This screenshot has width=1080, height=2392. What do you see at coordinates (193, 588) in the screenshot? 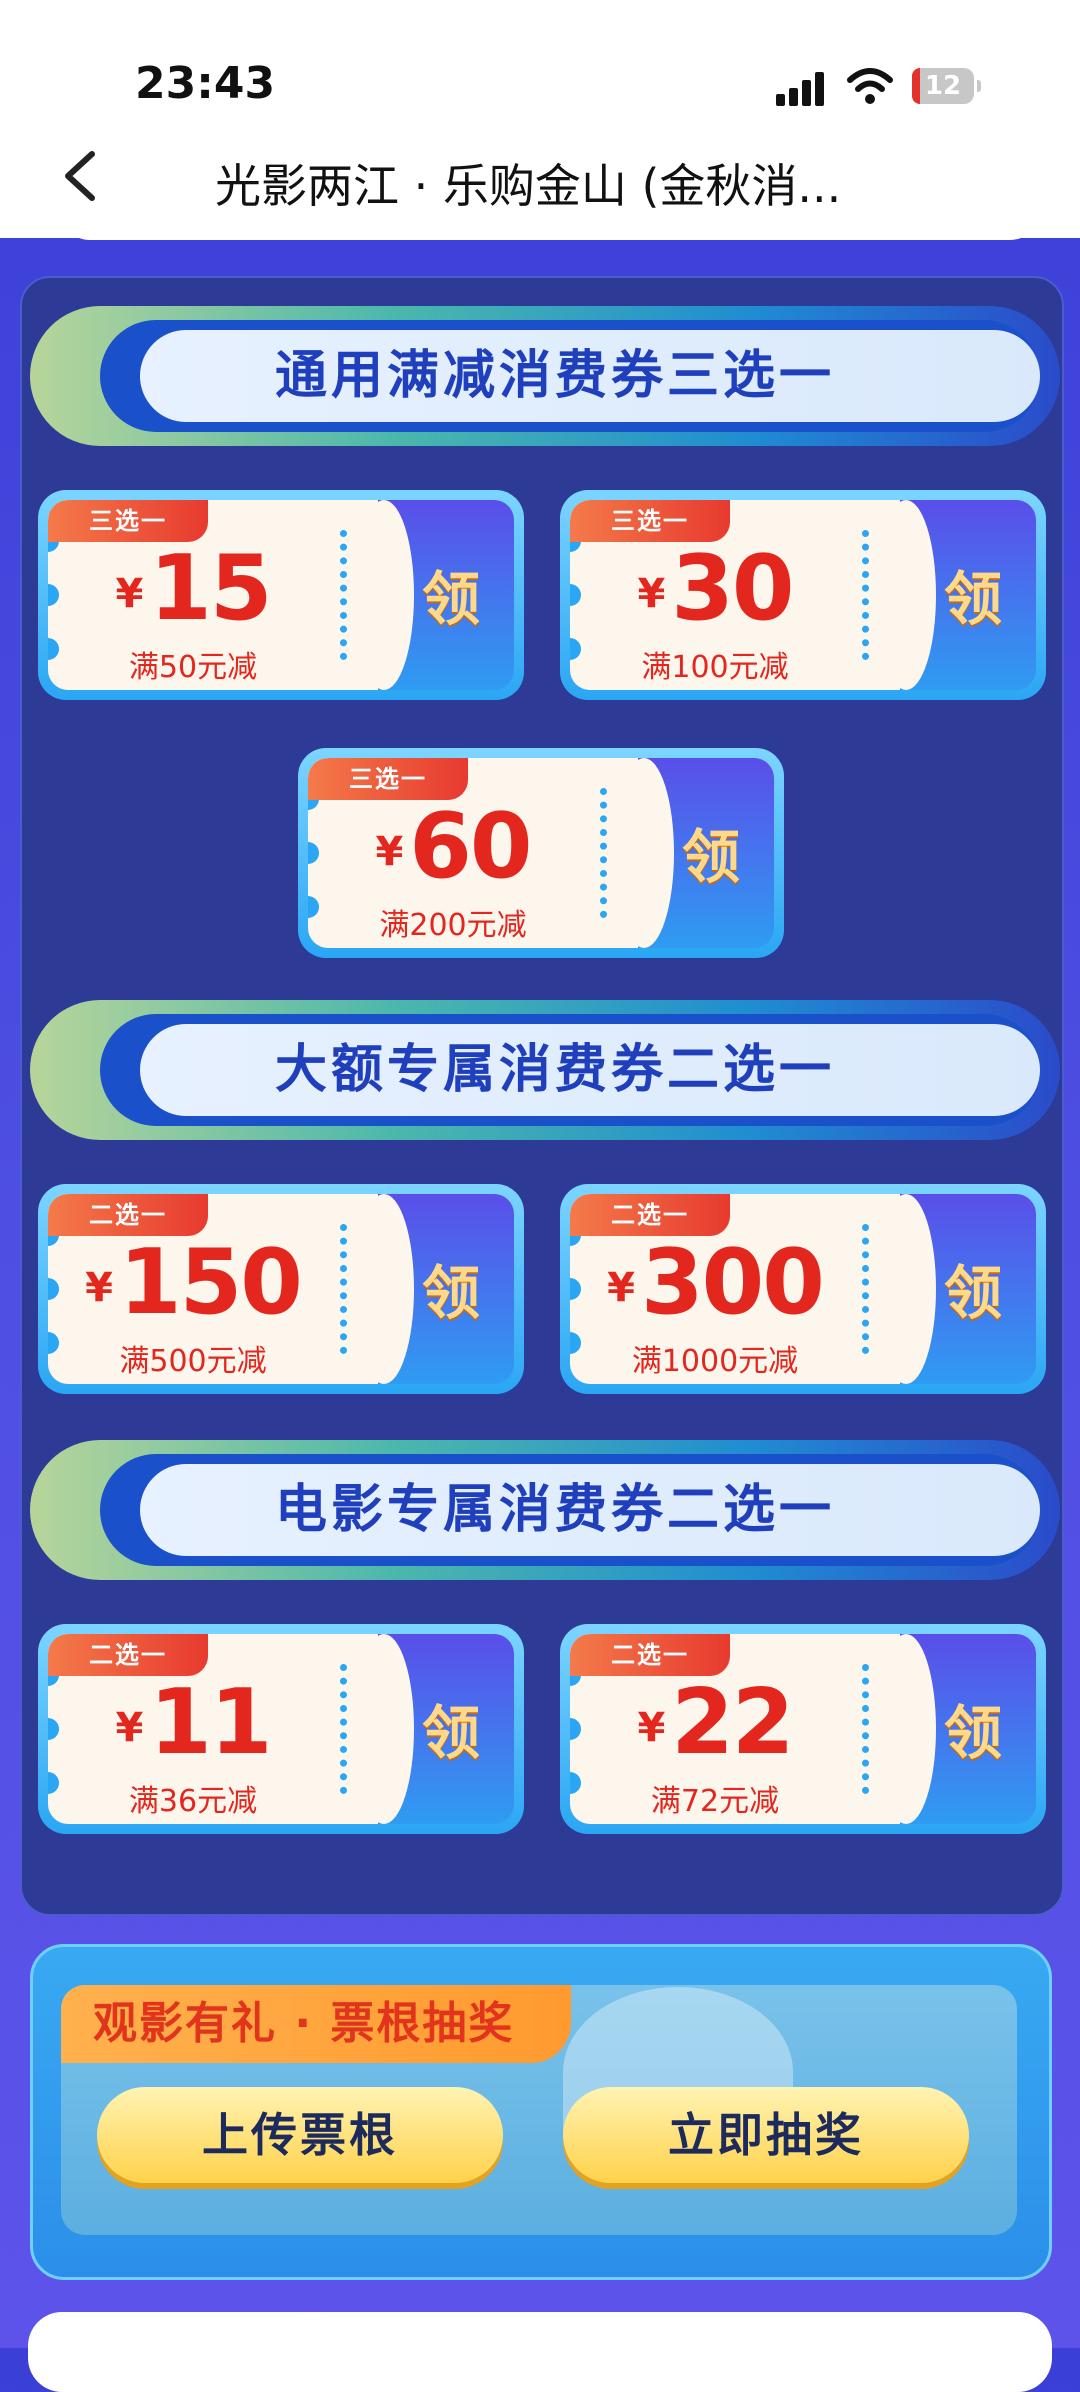
I see `coupon-amount: ¥15` at bounding box center [193, 588].